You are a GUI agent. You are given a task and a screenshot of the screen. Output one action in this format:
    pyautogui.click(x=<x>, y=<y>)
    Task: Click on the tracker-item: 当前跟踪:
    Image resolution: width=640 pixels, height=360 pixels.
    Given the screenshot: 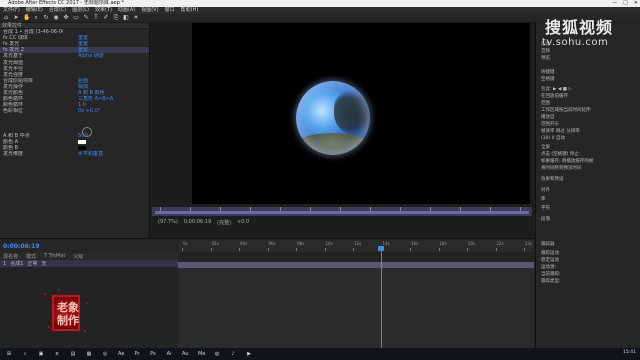 What is the action you would take?
    pyautogui.click(x=551, y=274)
    